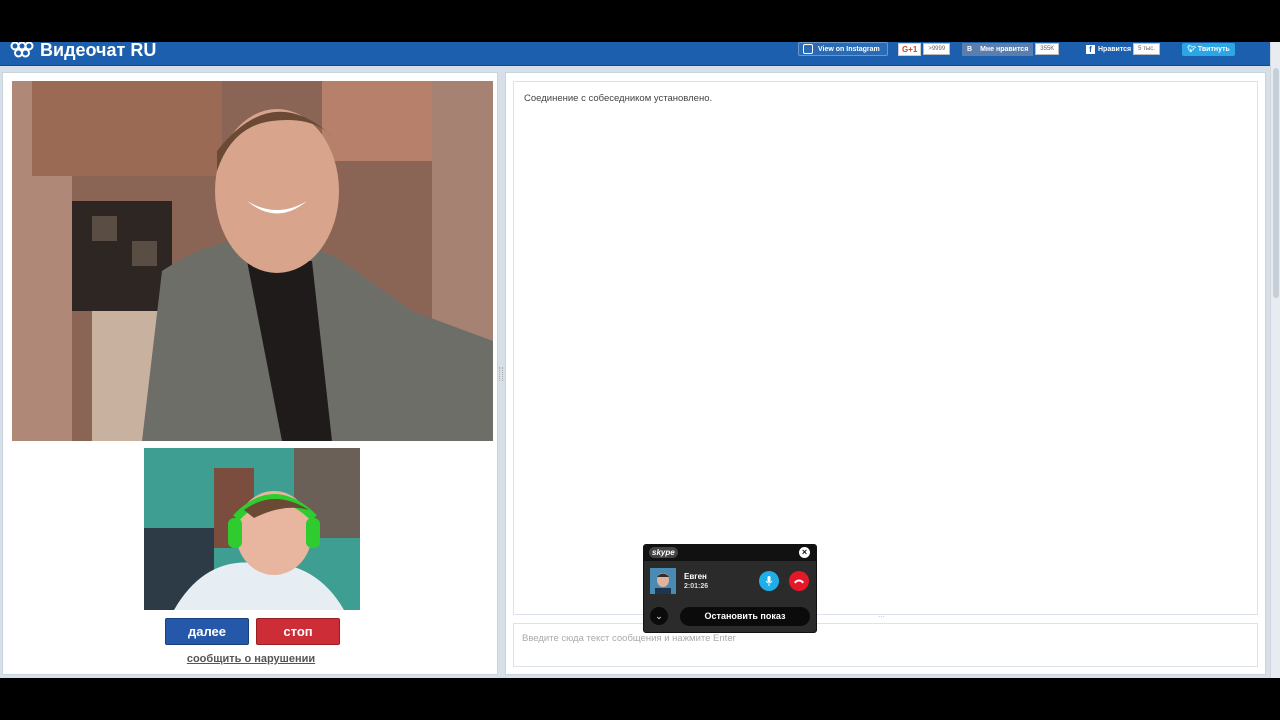 This screenshot has height=720, width=1280. I want to click on fb-label: Нравится, so click(1115, 49).